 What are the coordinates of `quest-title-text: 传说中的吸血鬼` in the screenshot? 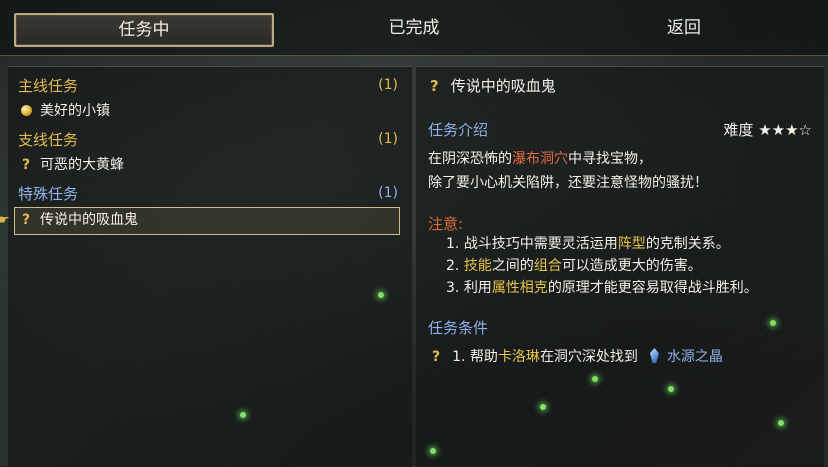 It's located at (503, 86).